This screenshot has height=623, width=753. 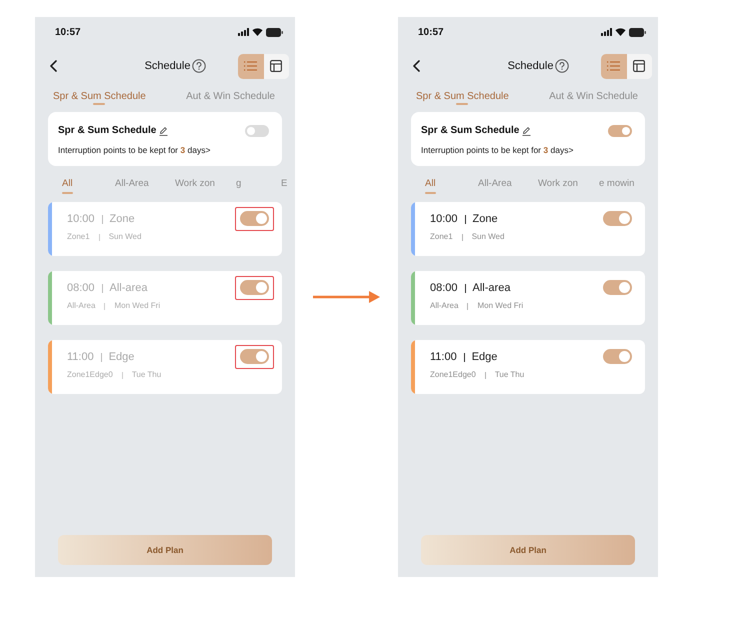 What do you see at coordinates (284, 184) in the screenshot?
I see `filter-tab: E` at bounding box center [284, 184].